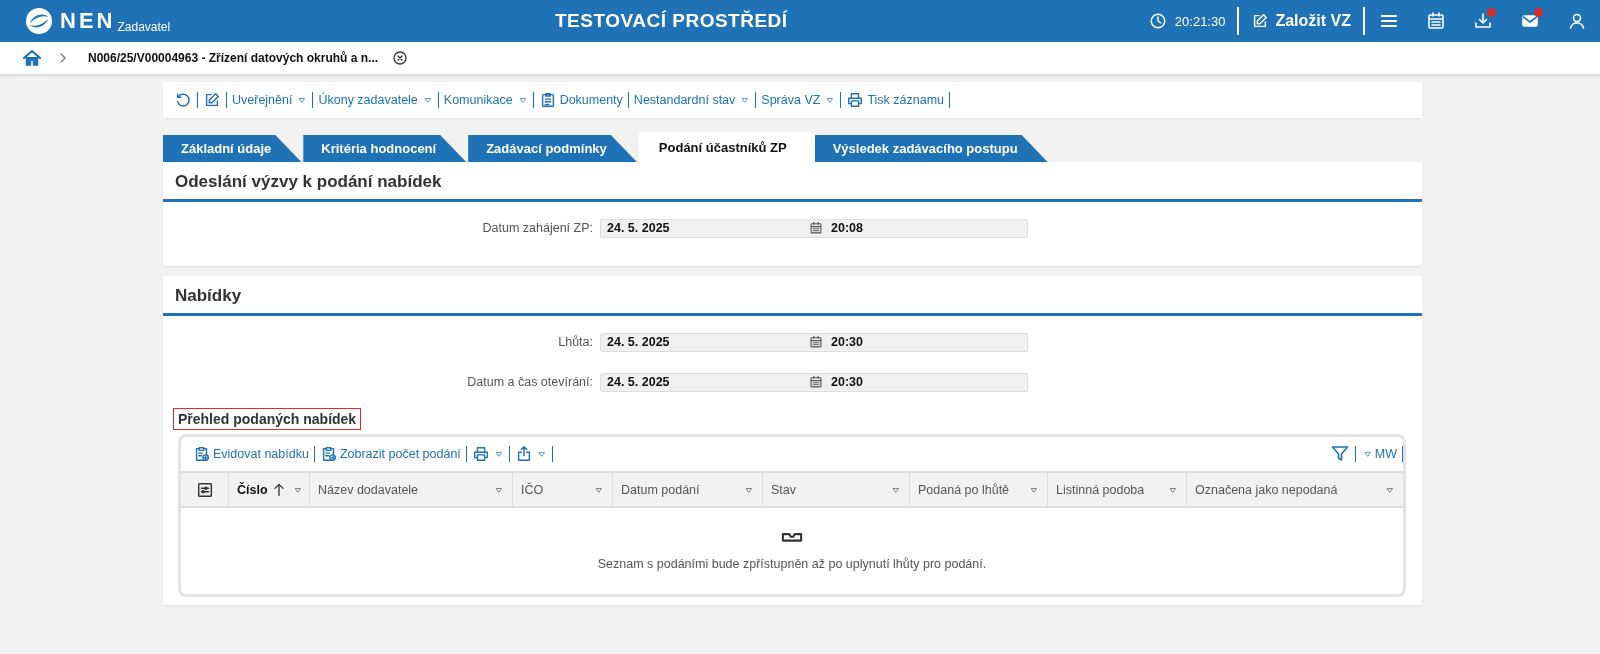  What do you see at coordinates (1482, 21) in the screenshot?
I see `download-icon` at bounding box center [1482, 21].